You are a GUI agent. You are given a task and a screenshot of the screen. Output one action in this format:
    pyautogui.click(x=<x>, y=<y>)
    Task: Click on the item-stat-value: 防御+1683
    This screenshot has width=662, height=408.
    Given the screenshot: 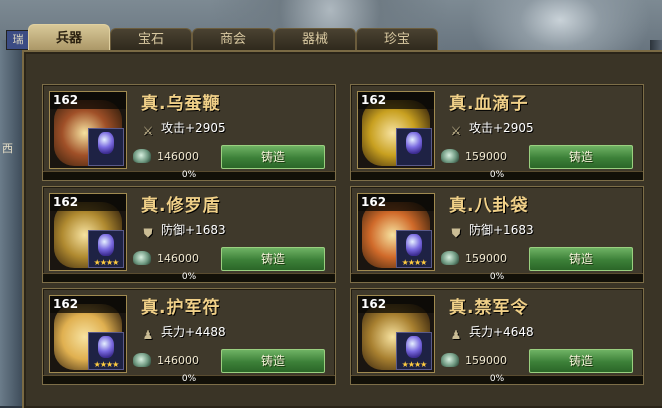 What is the action you would take?
    pyautogui.click(x=501, y=230)
    